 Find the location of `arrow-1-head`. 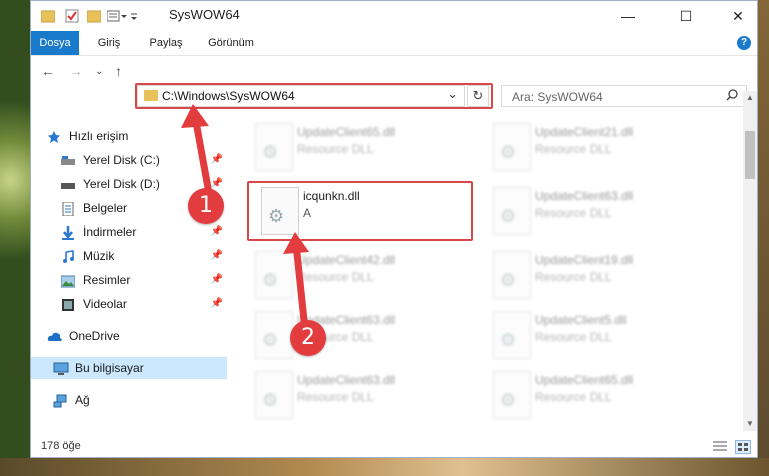

arrow-1-head is located at coordinates (195, 116).